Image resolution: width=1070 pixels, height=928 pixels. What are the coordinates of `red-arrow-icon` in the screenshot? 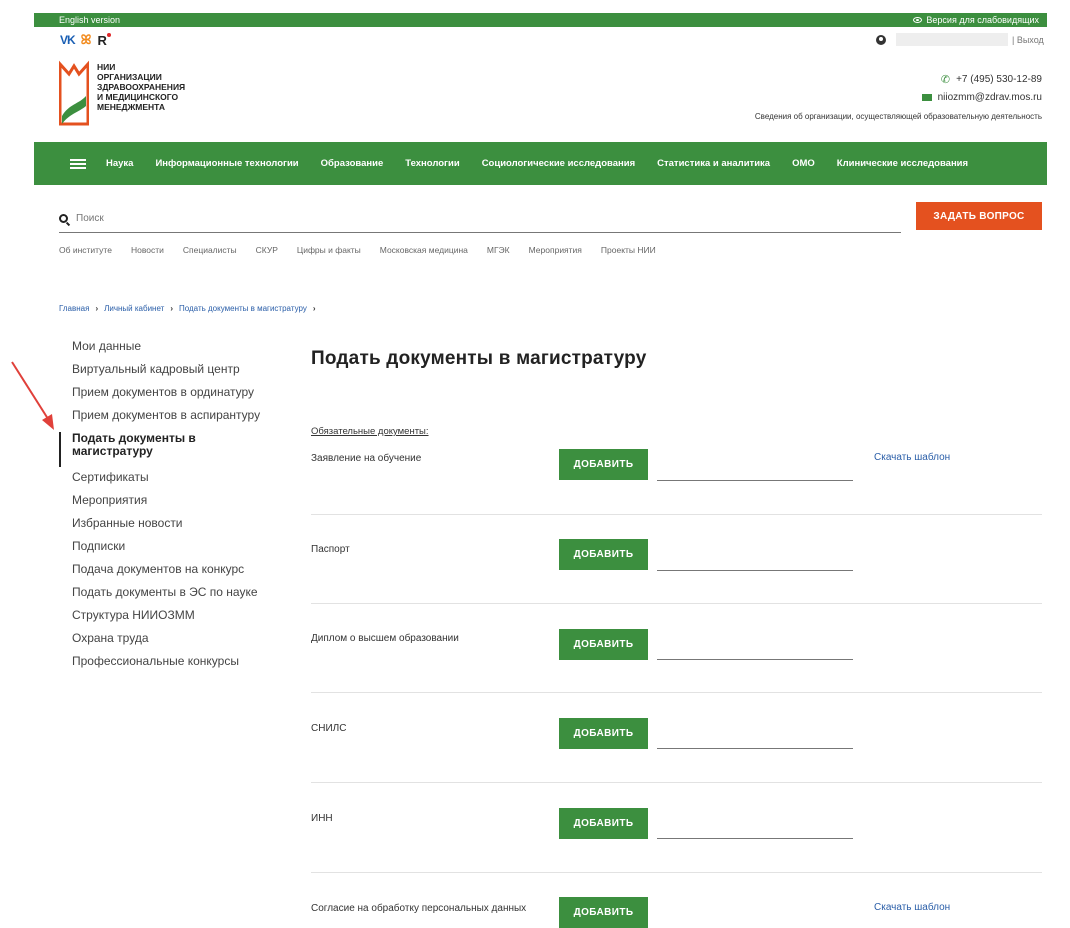 It's located at (32, 395).